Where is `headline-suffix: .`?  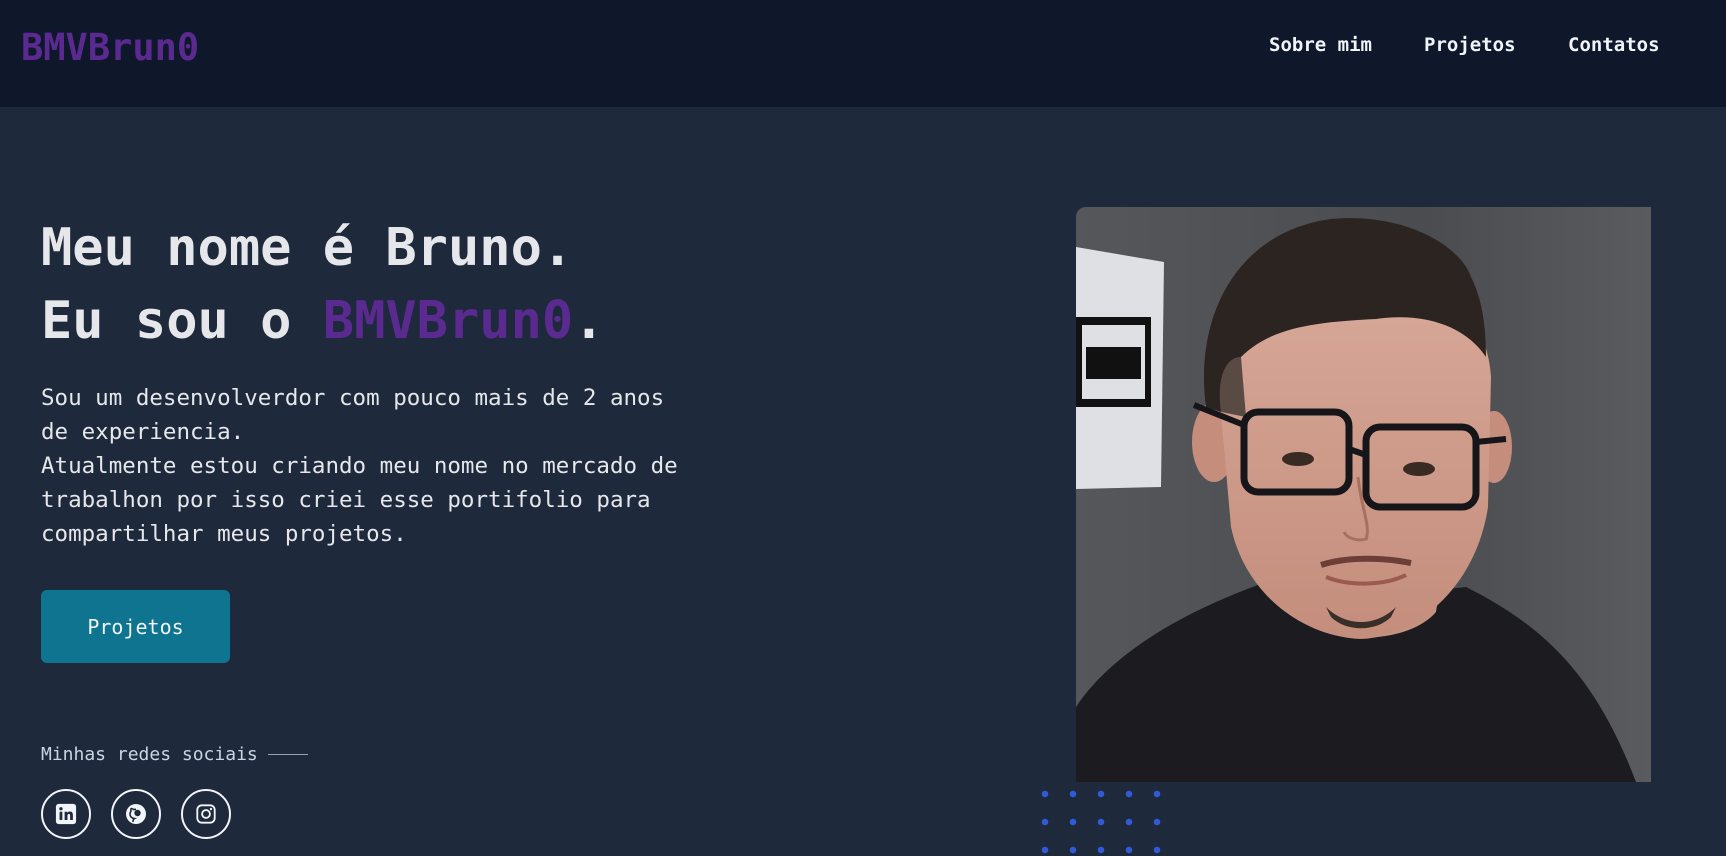
headline-suffix: . is located at coordinates (589, 321).